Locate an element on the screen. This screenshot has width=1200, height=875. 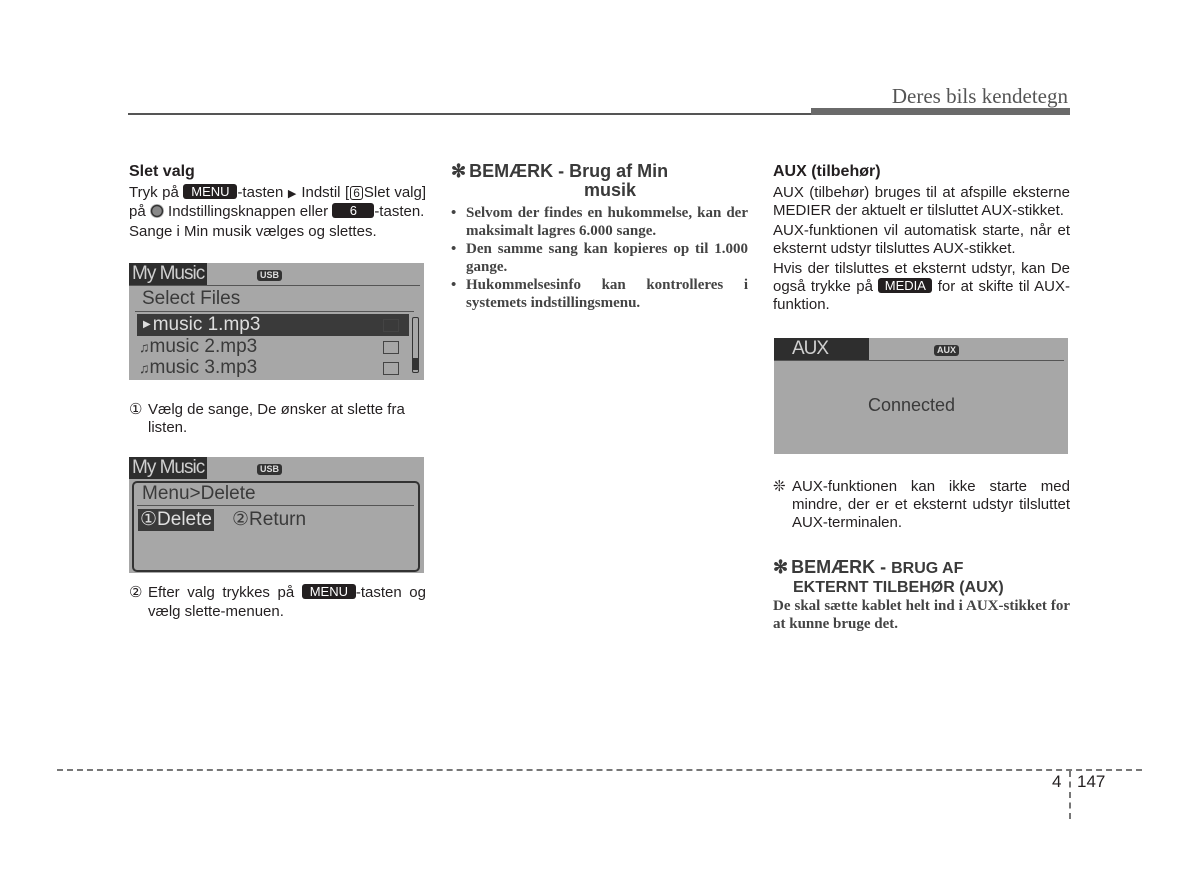
header-rule is located at coordinates (473, 114).